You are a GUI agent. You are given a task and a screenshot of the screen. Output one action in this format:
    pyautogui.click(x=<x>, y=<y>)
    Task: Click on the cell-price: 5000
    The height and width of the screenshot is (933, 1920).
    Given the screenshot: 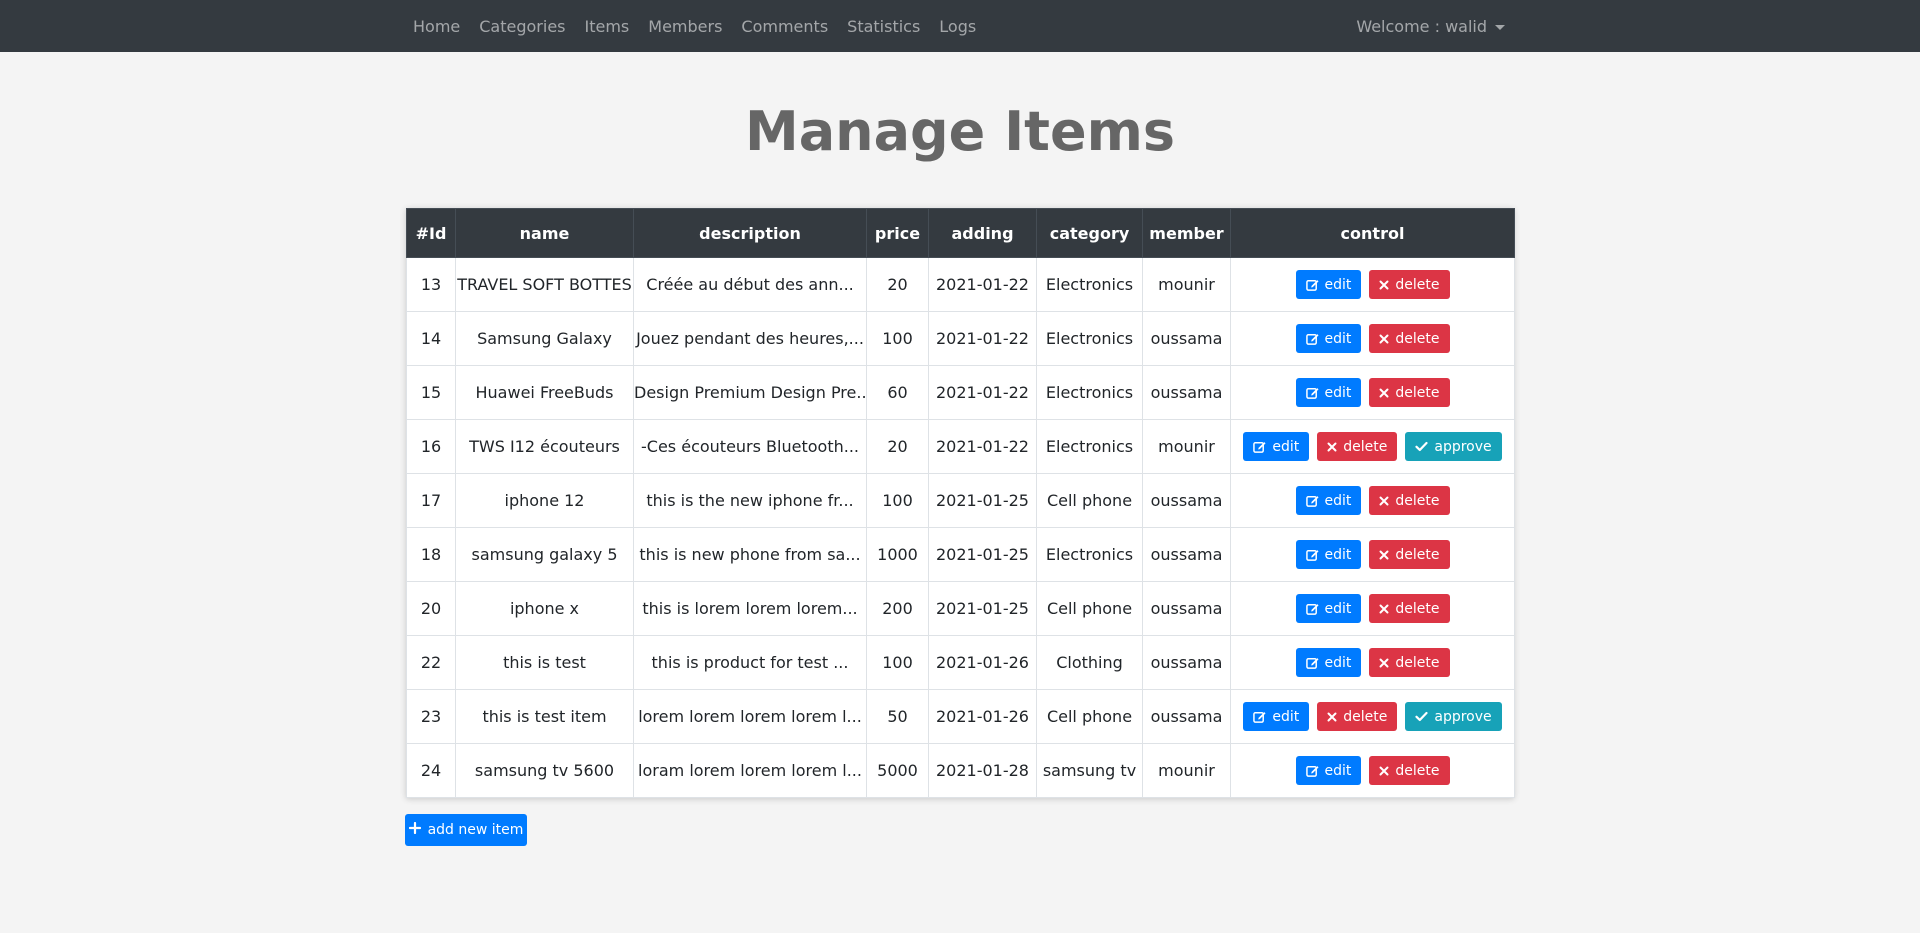 What is the action you would take?
    pyautogui.click(x=897, y=770)
    